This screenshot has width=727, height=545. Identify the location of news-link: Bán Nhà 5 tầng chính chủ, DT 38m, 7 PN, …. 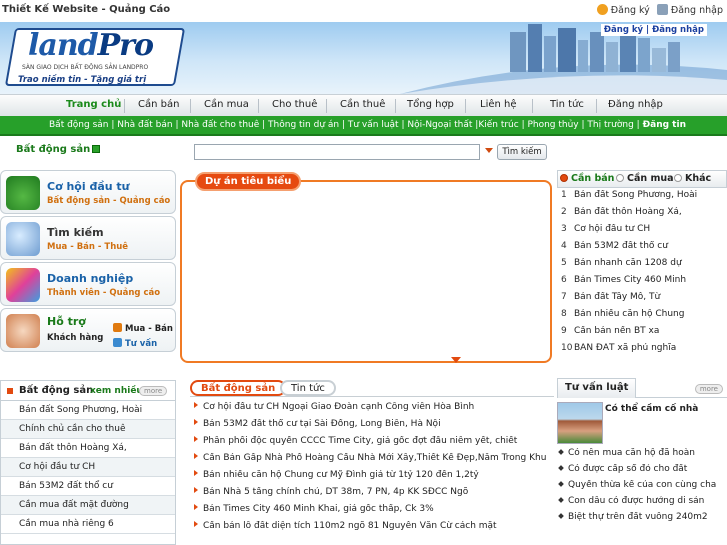
(335, 492).